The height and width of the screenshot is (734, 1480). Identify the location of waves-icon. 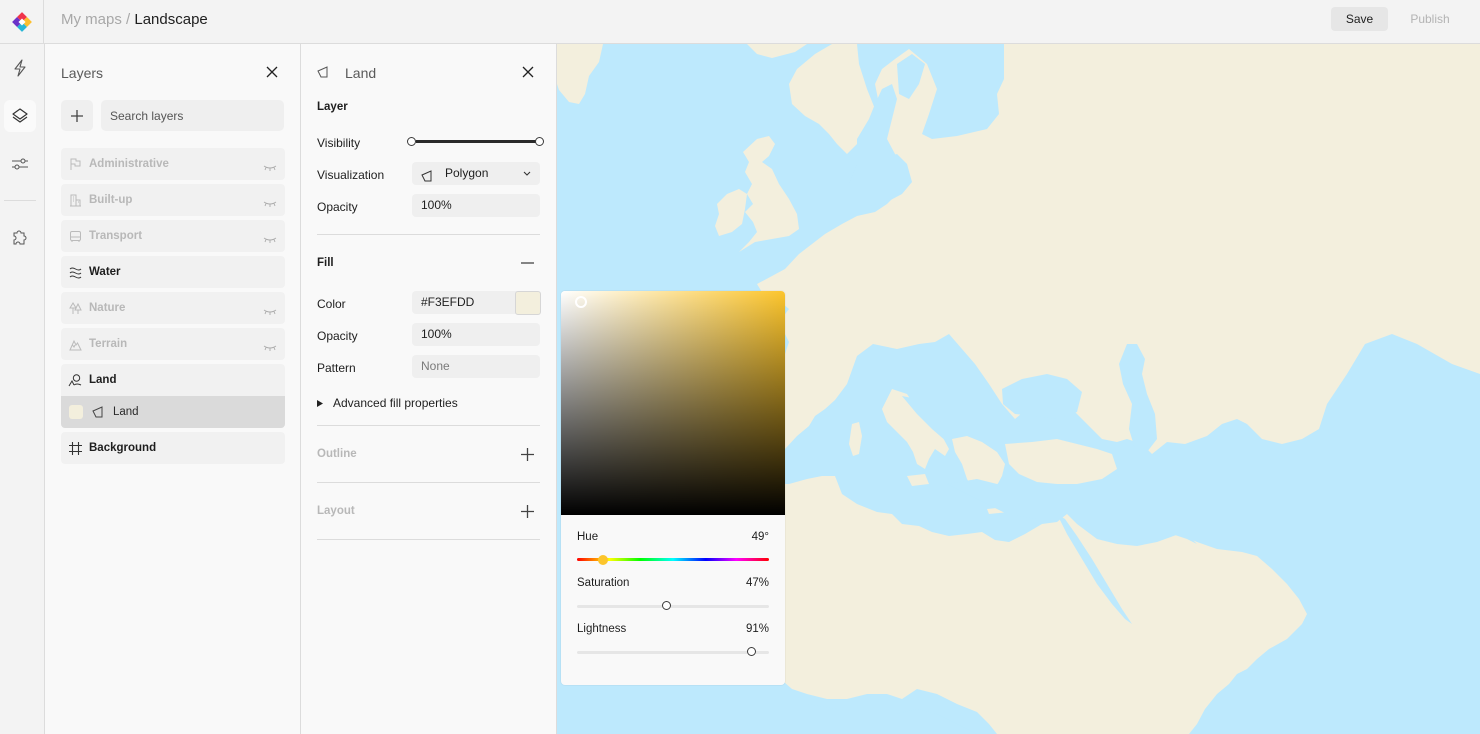
(75, 272).